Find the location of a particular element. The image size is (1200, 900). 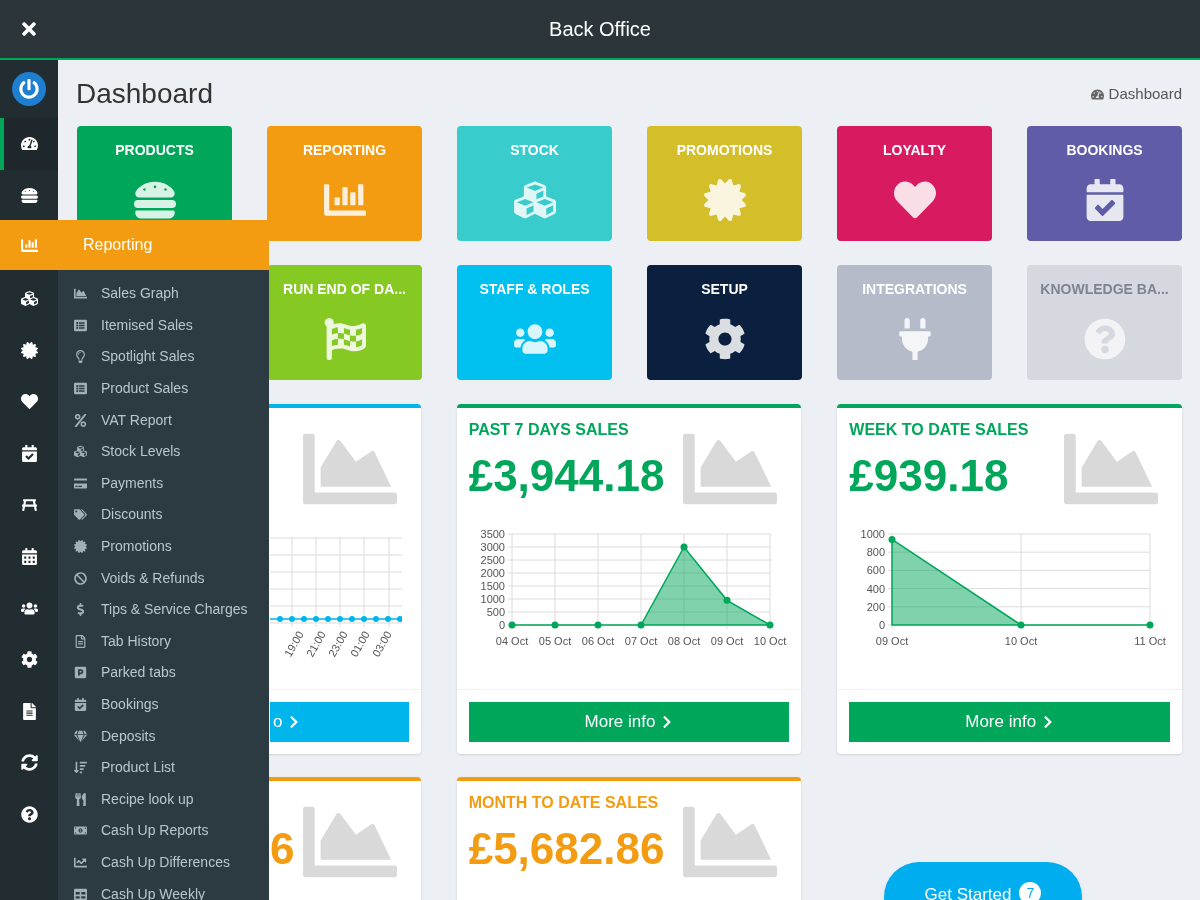

sales-amount: £3,944.18 is located at coordinates (566, 476).